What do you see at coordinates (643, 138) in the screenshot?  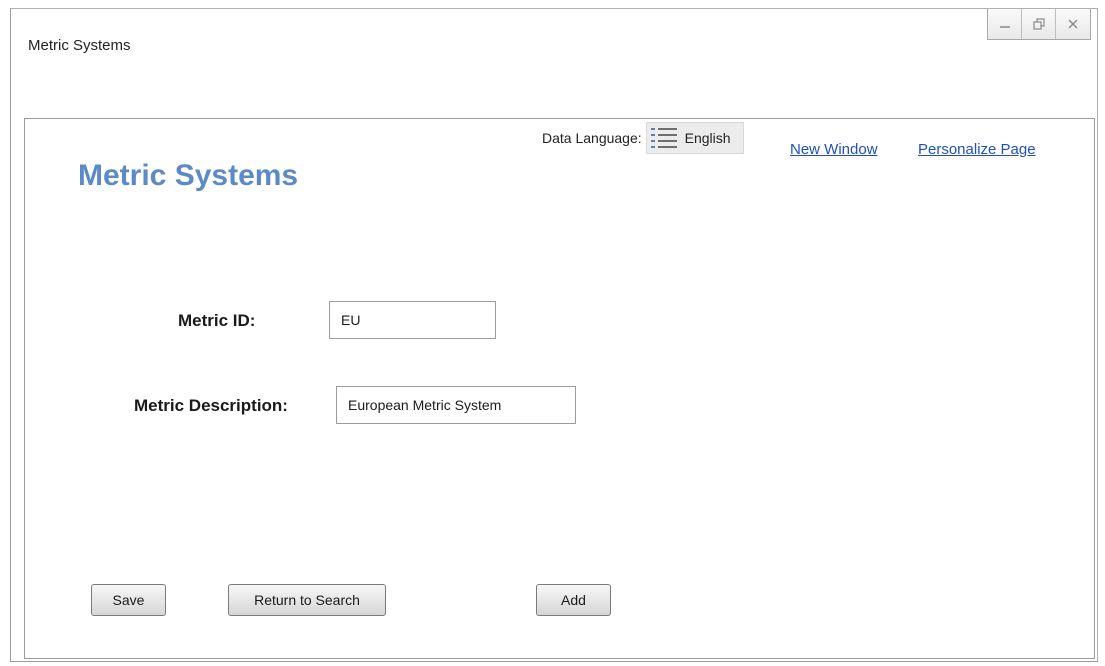 I see `data-language-area: Data Language: English` at bounding box center [643, 138].